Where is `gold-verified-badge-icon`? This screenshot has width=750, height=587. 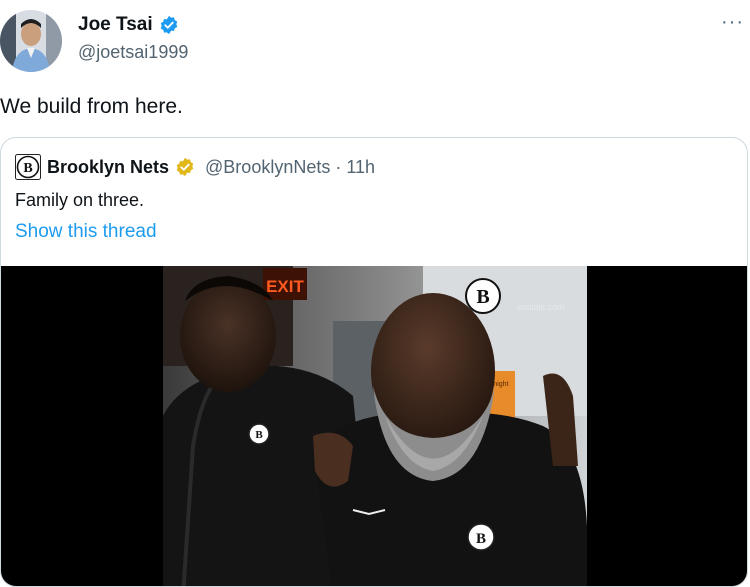 gold-verified-badge-icon is located at coordinates (185, 167).